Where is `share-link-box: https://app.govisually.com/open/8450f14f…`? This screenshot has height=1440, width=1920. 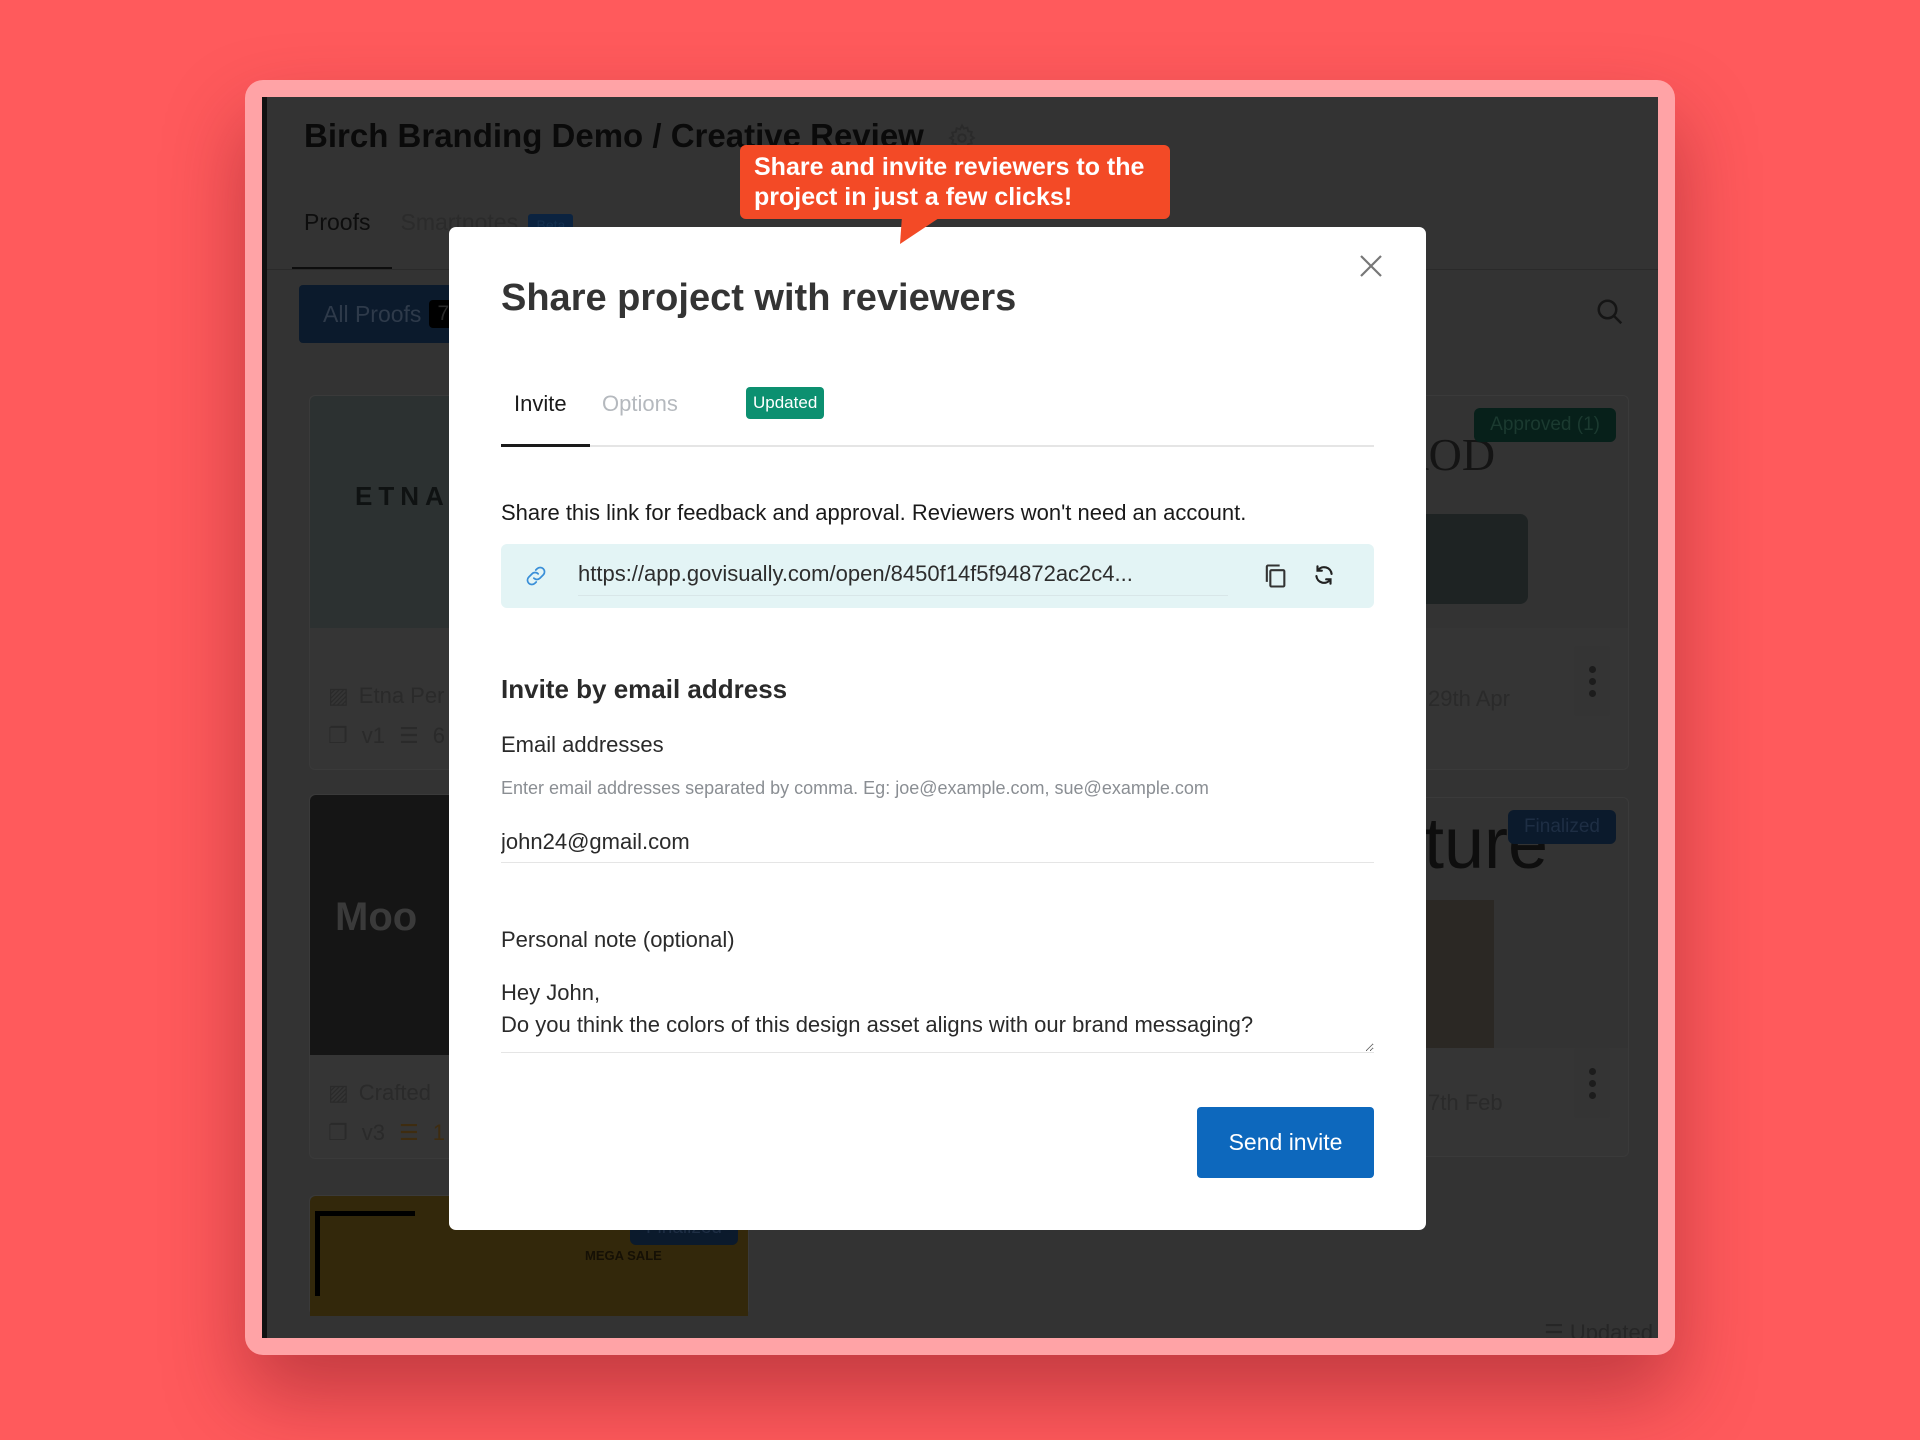
share-link-box: https://app.govisually.com/open/8450f14f… is located at coordinates (937, 576).